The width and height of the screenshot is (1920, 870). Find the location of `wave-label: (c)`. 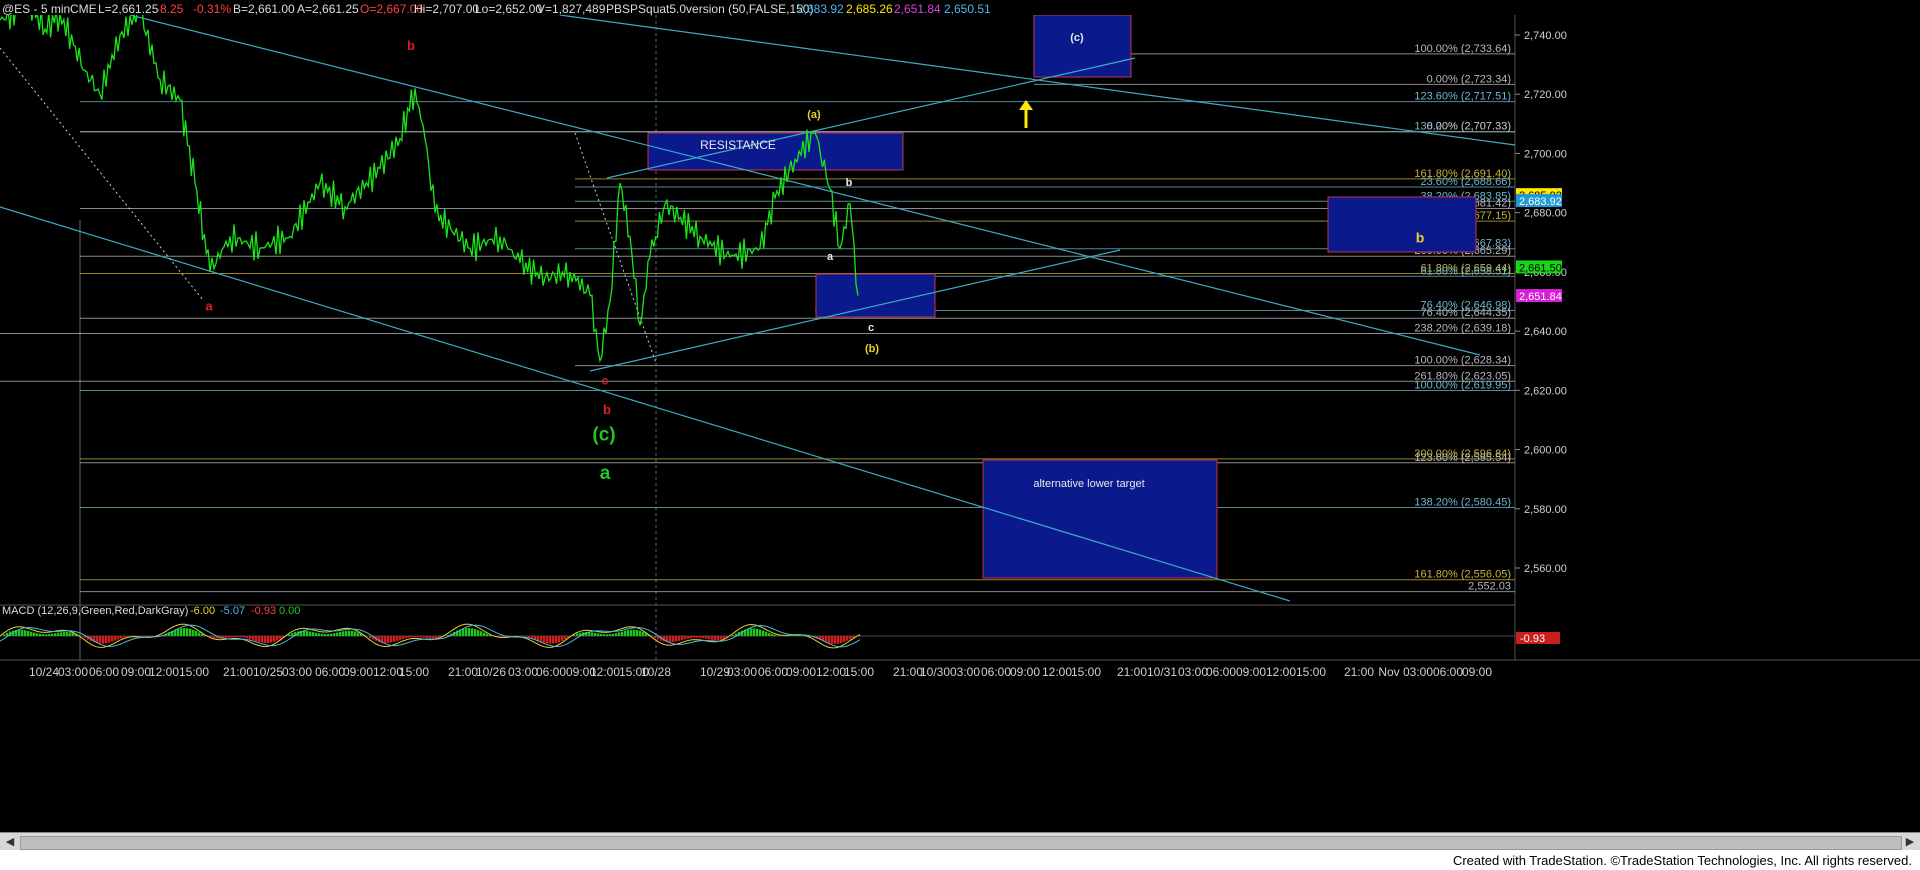

wave-label: (c) is located at coordinates (1077, 38).